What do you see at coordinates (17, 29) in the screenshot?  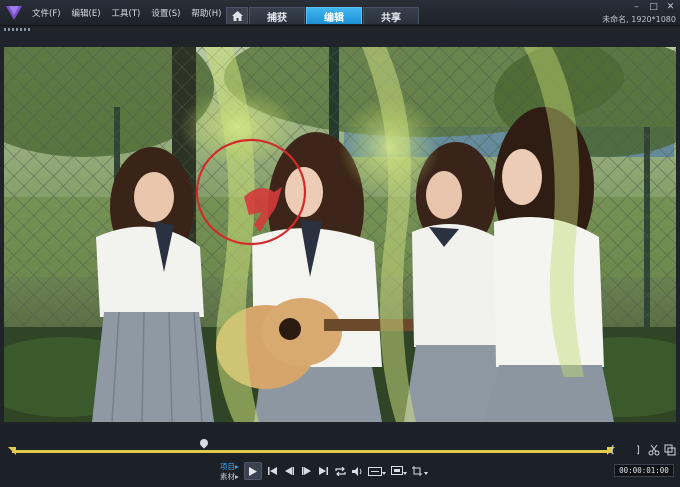 I see `panel-grip-icon` at bounding box center [17, 29].